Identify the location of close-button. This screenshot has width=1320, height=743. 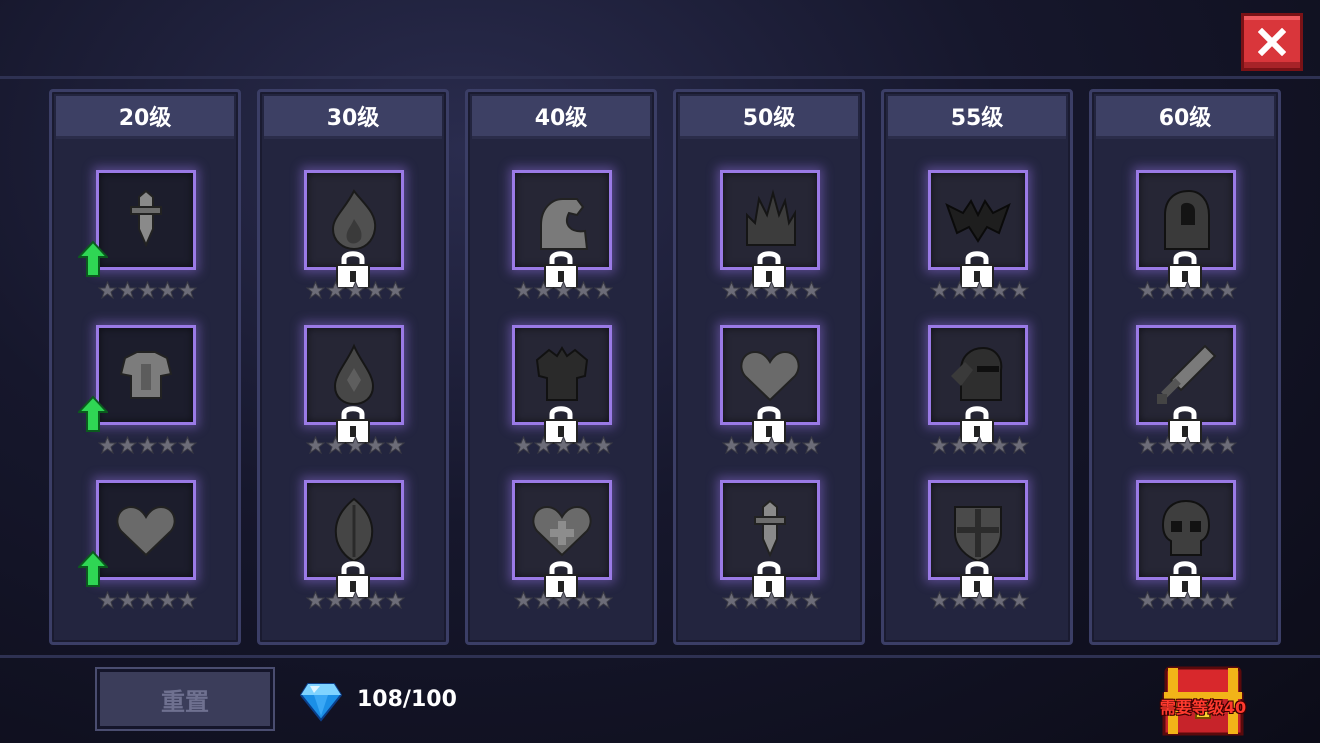
(1272, 42).